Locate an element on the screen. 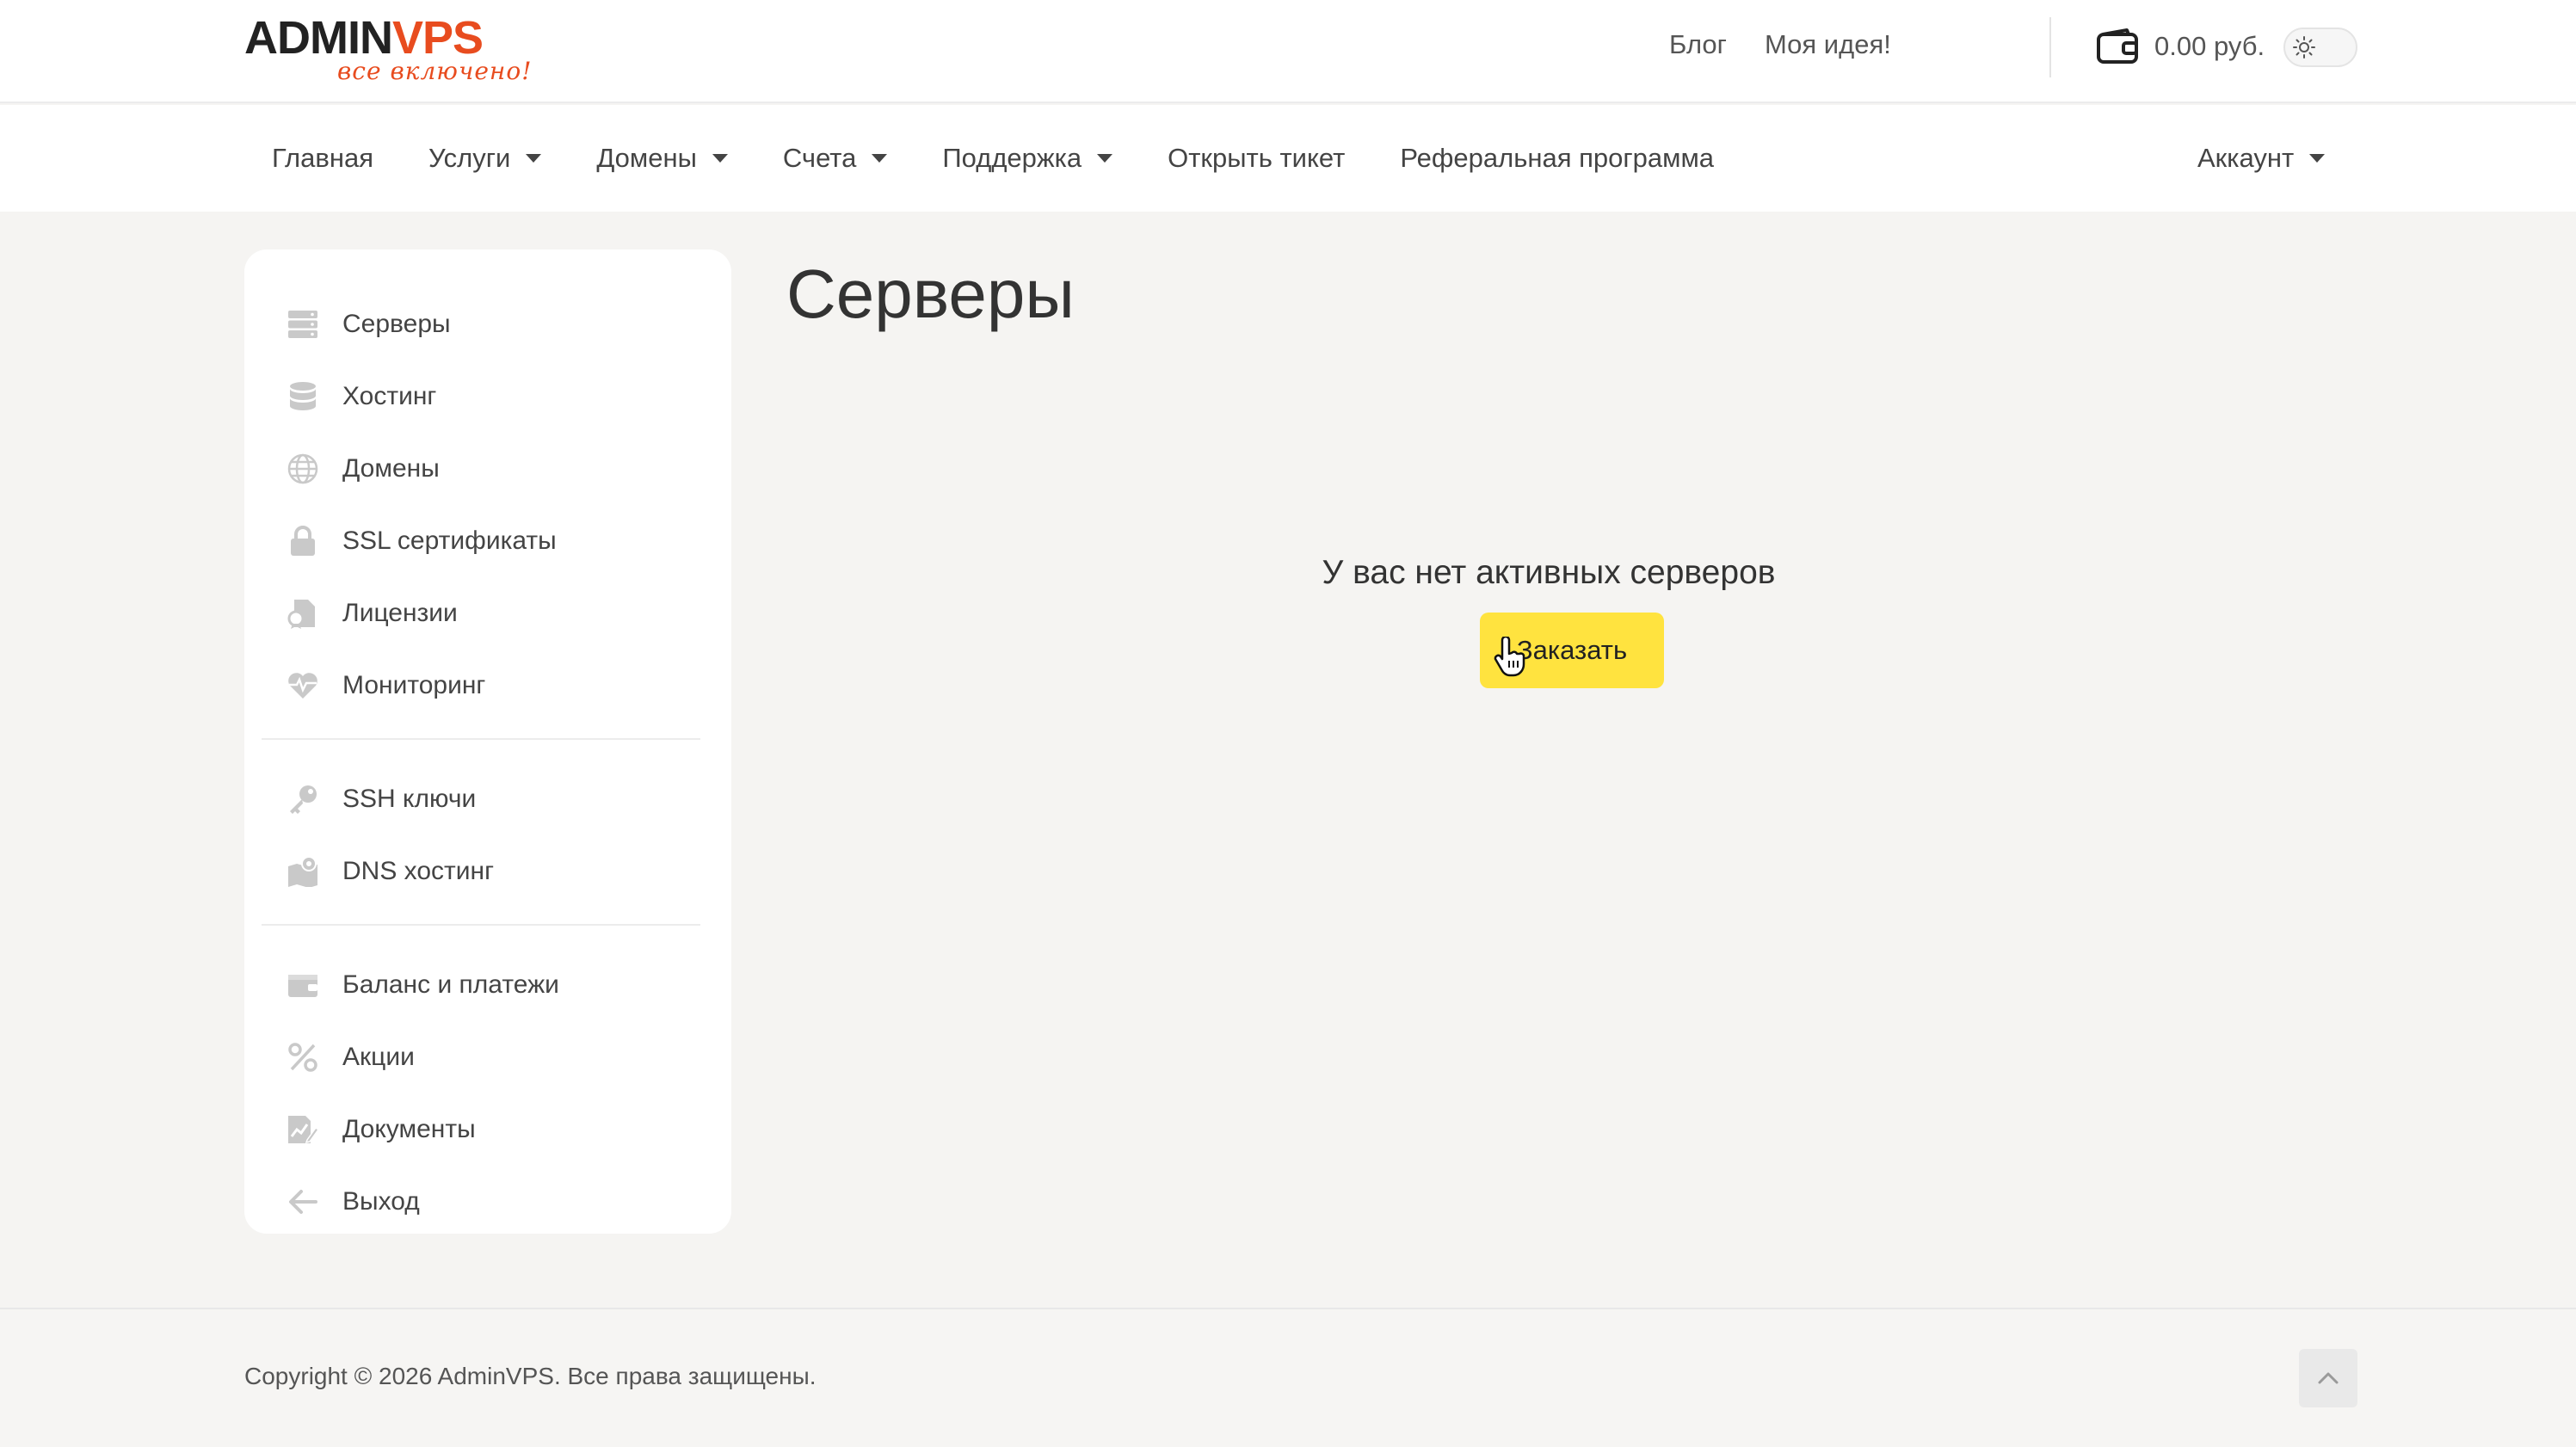 The image size is (2576, 1447). heart-pulse-icon is located at coordinates (303, 685).